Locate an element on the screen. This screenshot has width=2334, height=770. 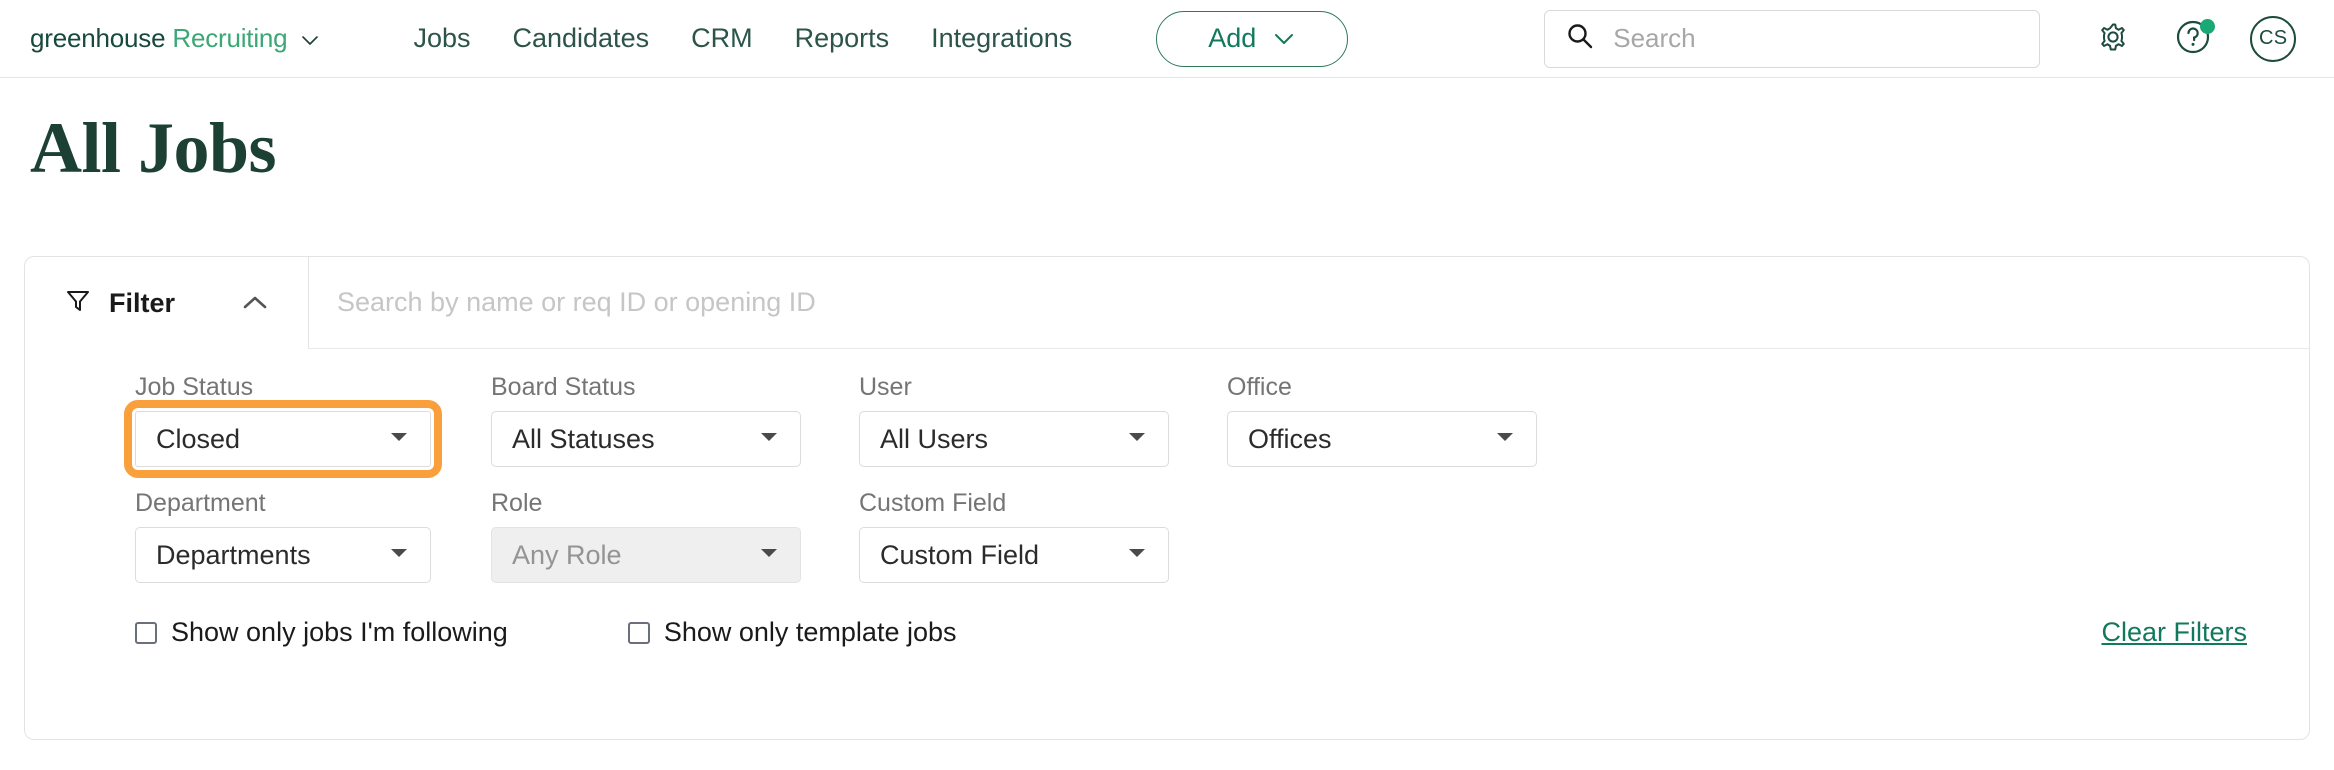
custom-field-value: Custom Field is located at coordinates (960, 554).